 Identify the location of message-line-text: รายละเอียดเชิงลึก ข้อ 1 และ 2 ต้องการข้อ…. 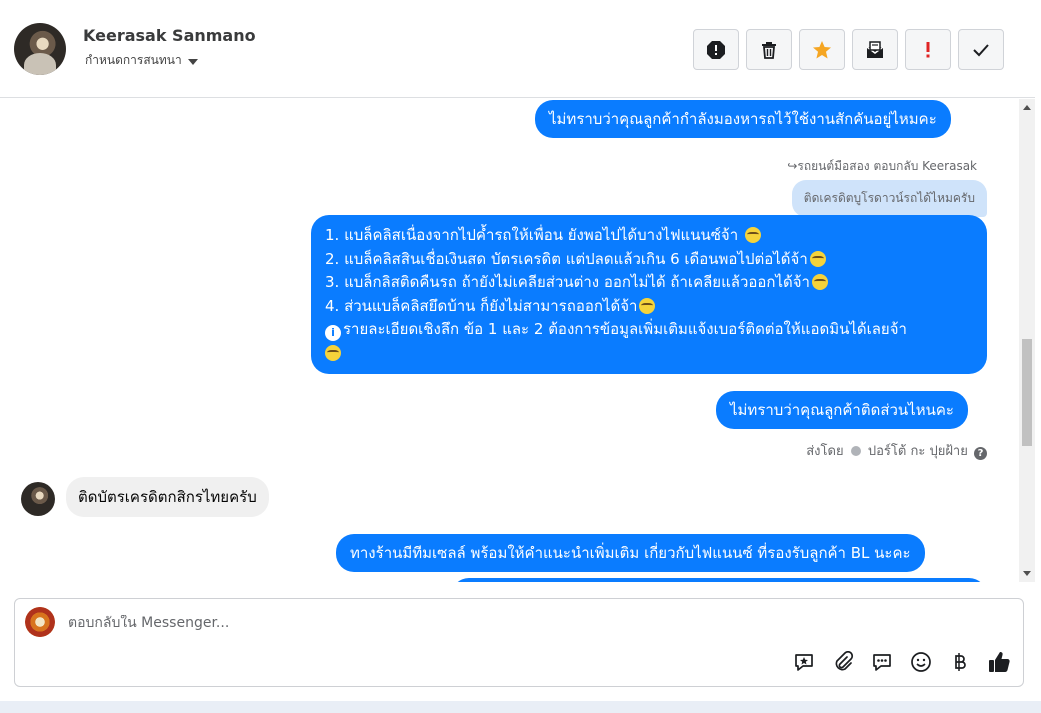
(625, 329).